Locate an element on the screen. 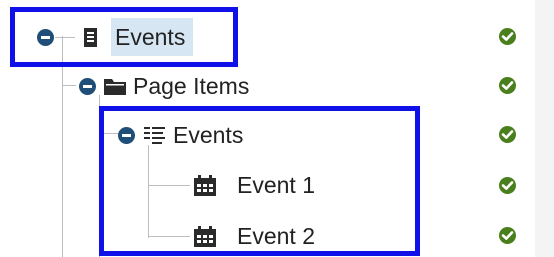 Image resolution: width=554 pixels, height=257 pixels. tree-node-events-root: Events is located at coordinates (115, 37).